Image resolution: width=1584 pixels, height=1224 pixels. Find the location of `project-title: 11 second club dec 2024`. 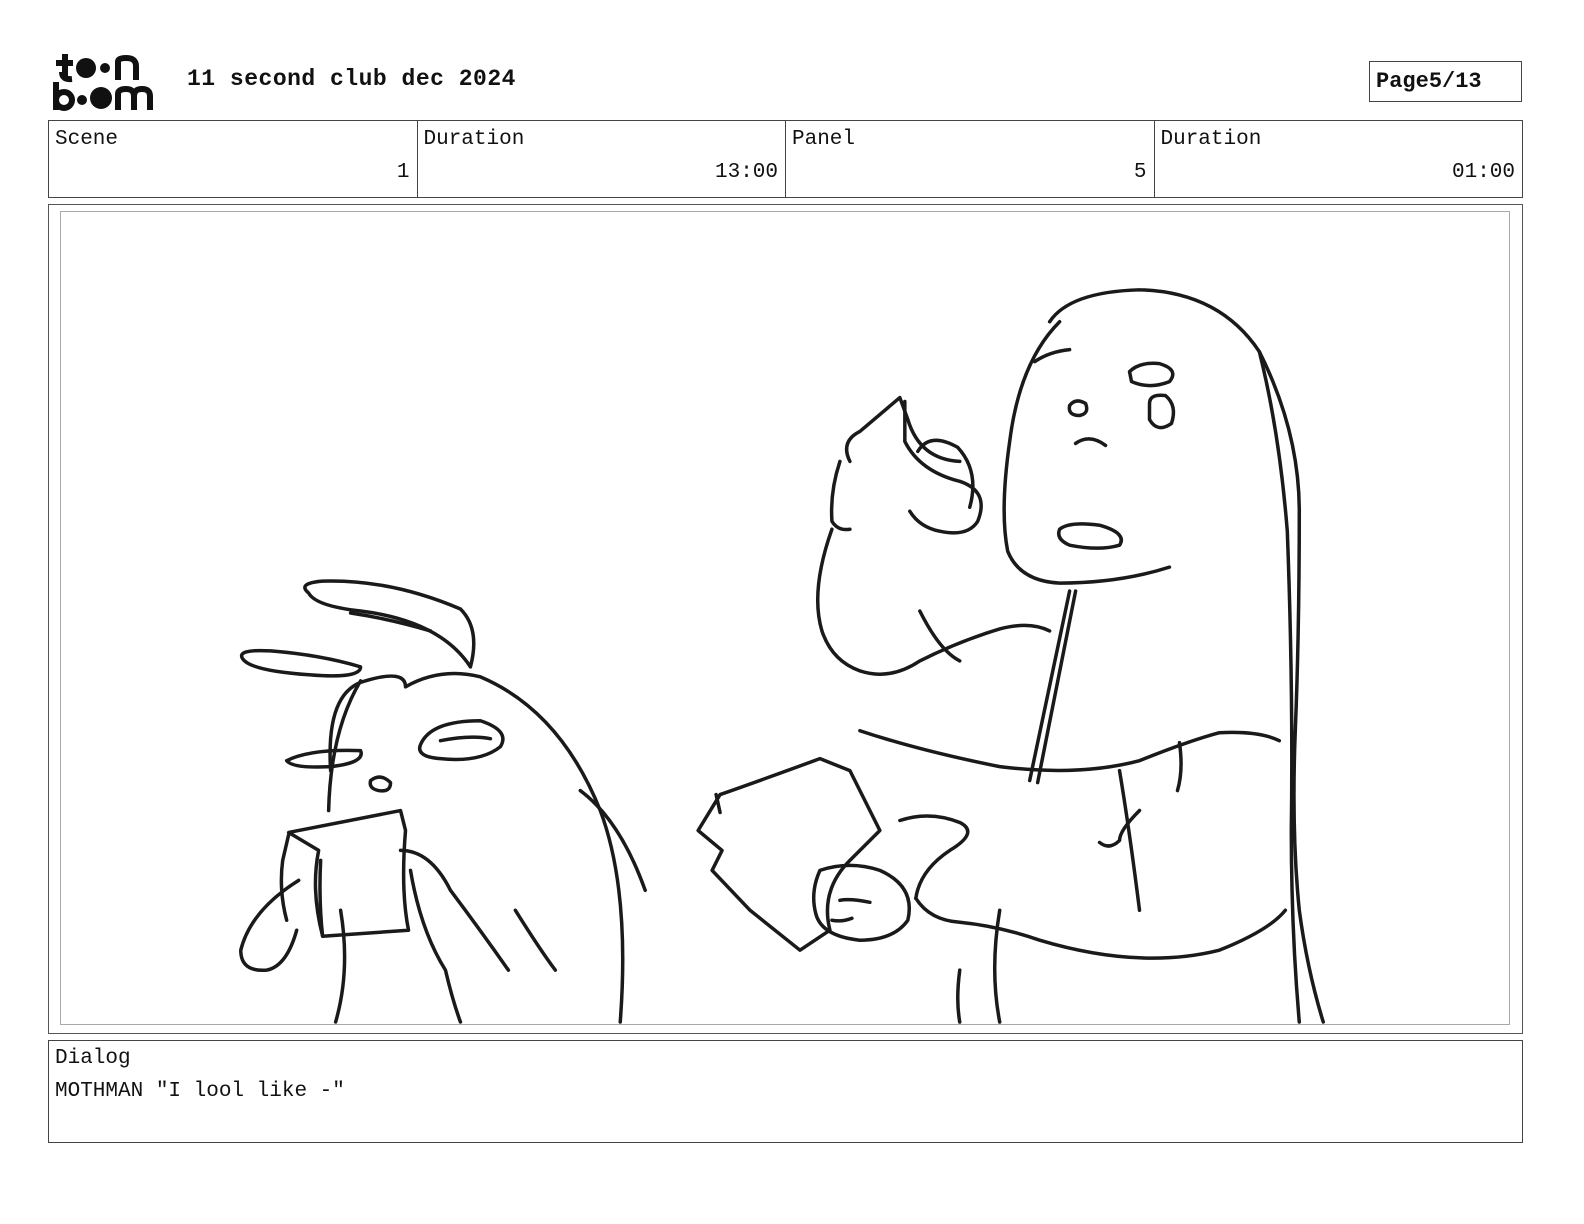

project-title: 11 second club dec 2024 is located at coordinates (351, 79).